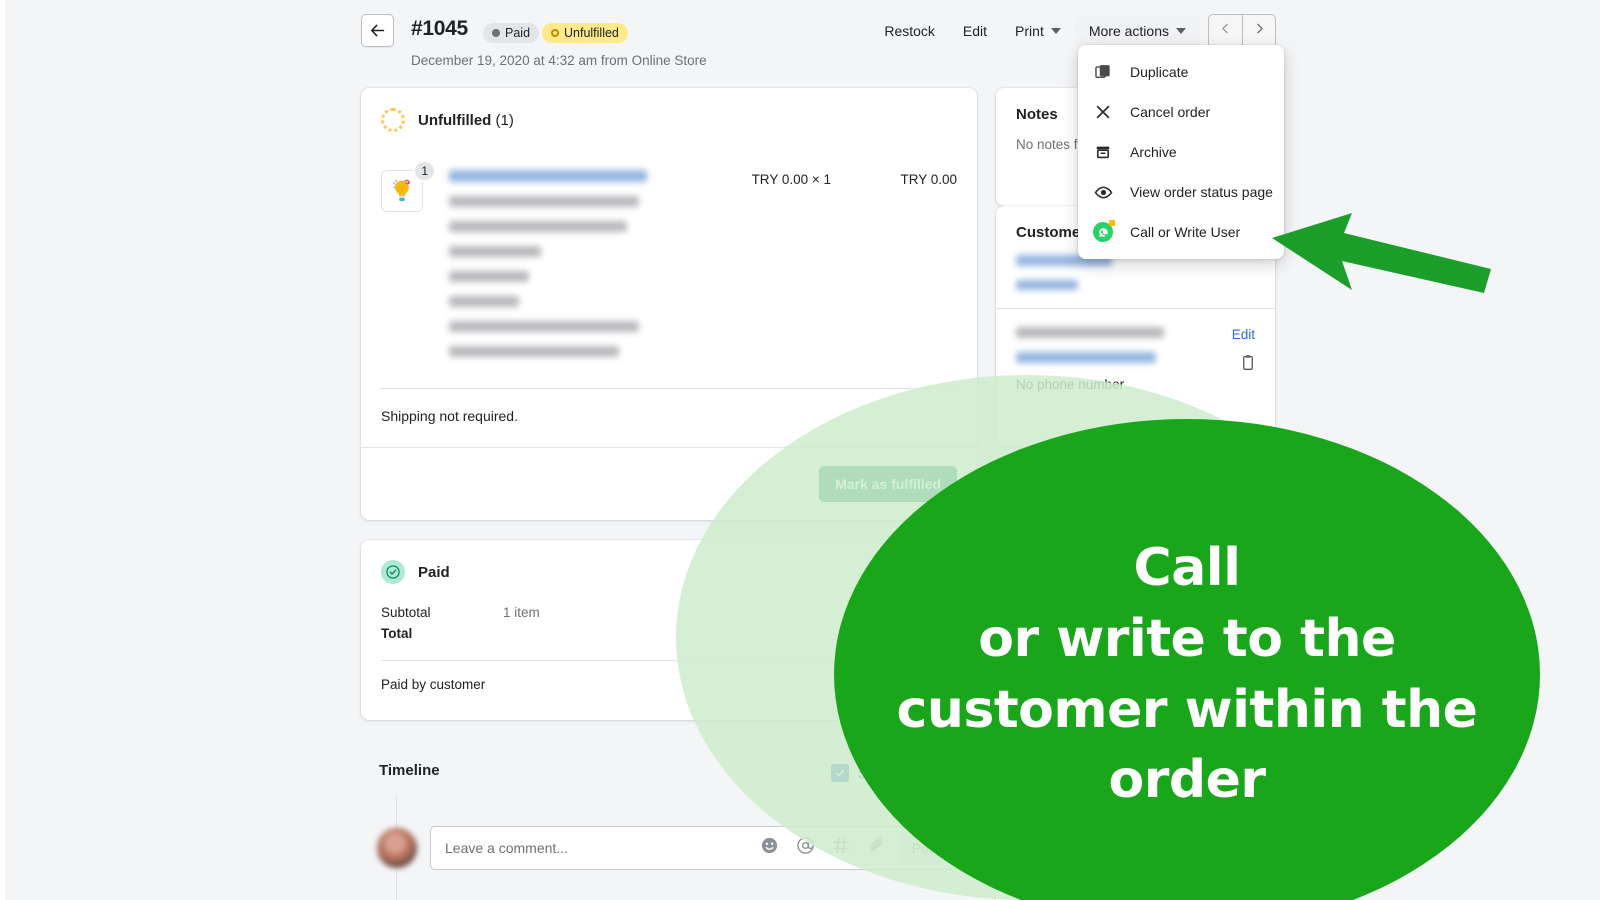 This screenshot has width=1600, height=900. Describe the element at coordinates (1128, 30) in the screenshot. I see `more-actions-label: More actions` at that location.